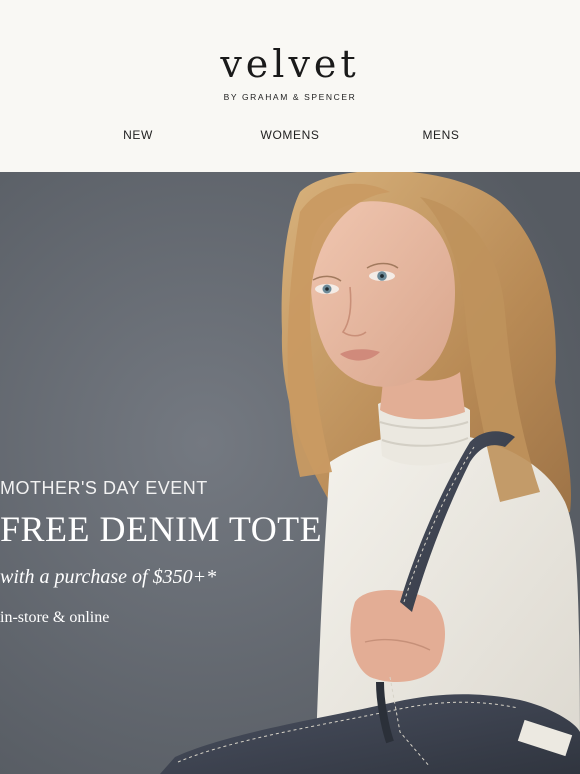  Describe the element at coordinates (55, 617) in the screenshot. I see `channels-text: in-store & online` at that location.